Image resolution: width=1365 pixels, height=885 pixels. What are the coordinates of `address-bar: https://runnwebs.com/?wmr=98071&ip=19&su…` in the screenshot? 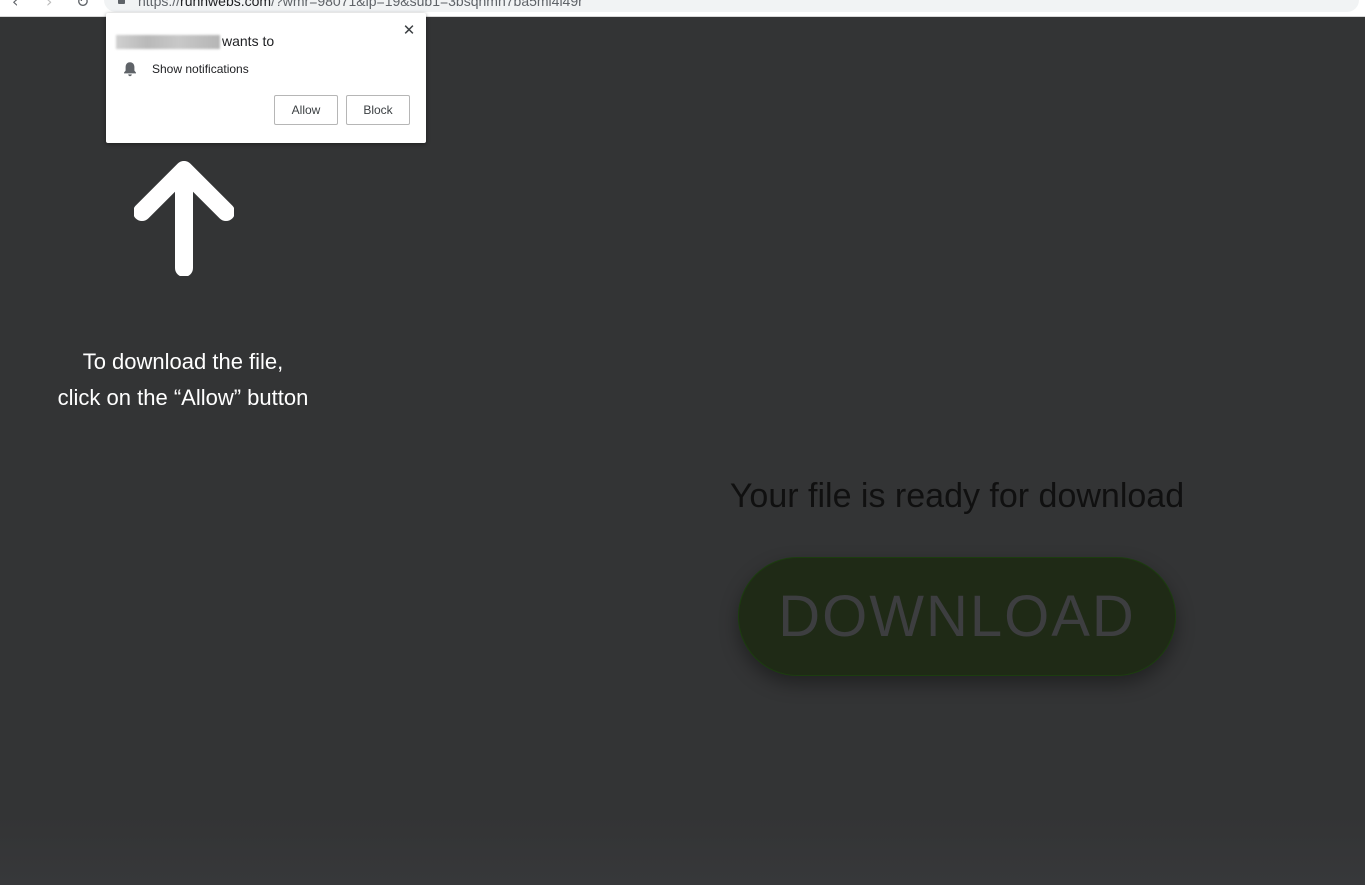 It's located at (731, 6).